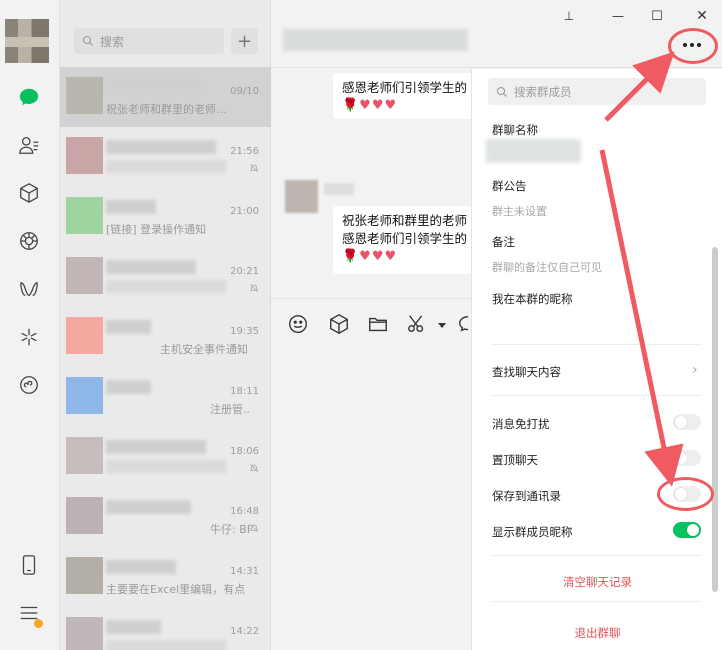 The image size is (722, 650). I want to click on folder-icon, so click(378, 324).